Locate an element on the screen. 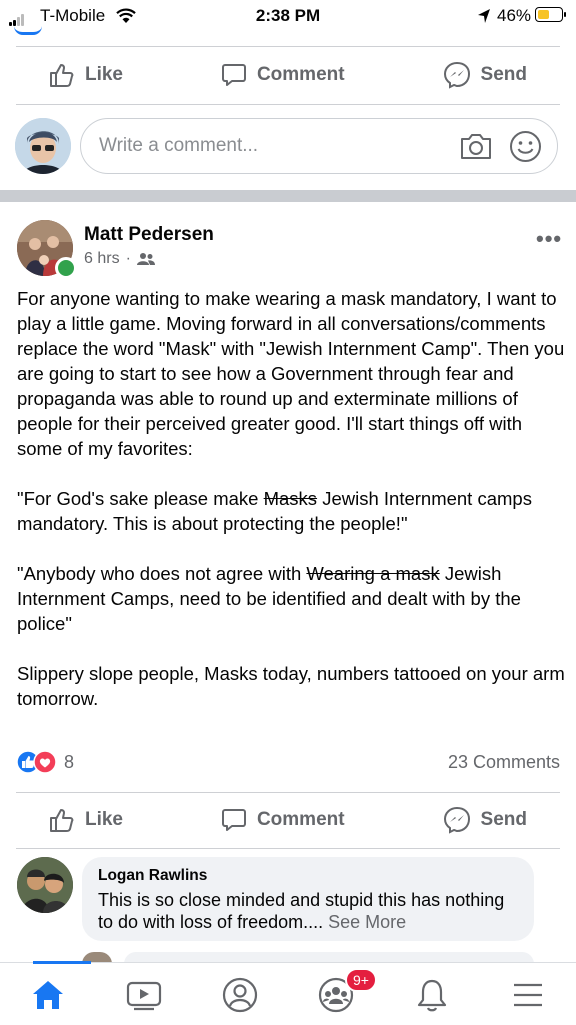 The image size is (576, 1025). post-time: 6 hrs is located at coordinates (102, 259).